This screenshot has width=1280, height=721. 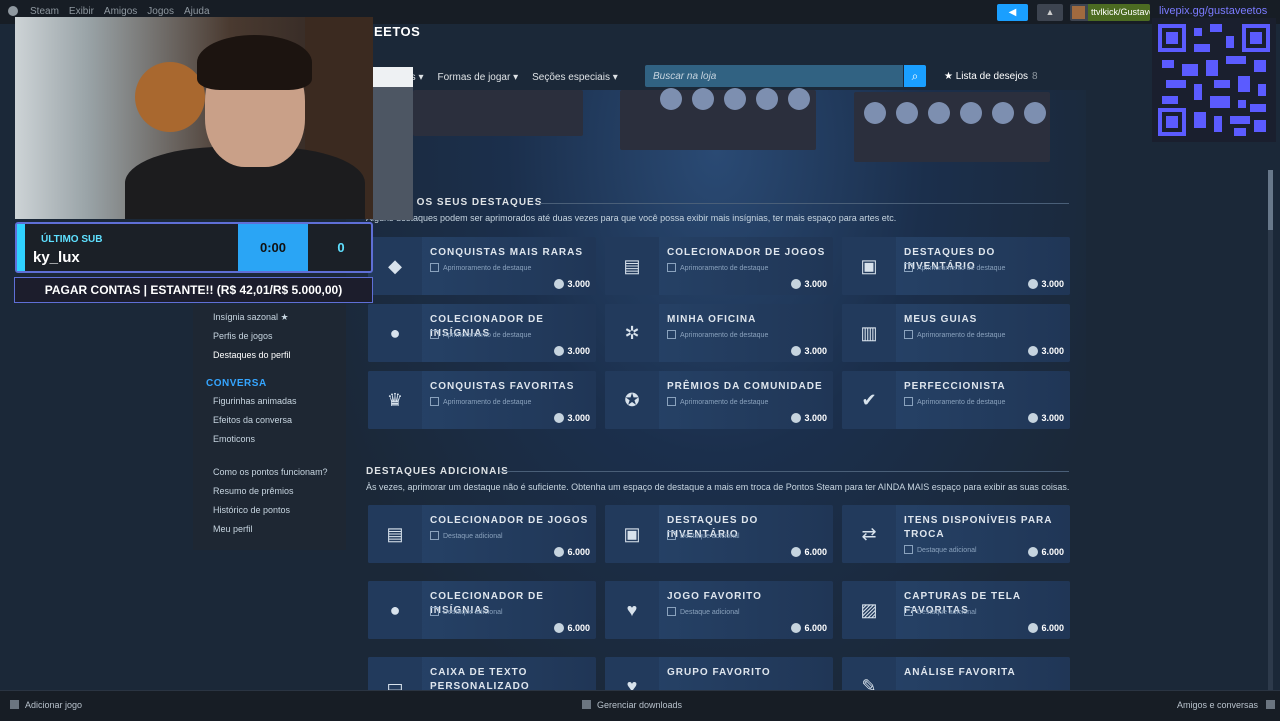 I want to click on notifications-button: ▲, so click(x=1050, y=12).